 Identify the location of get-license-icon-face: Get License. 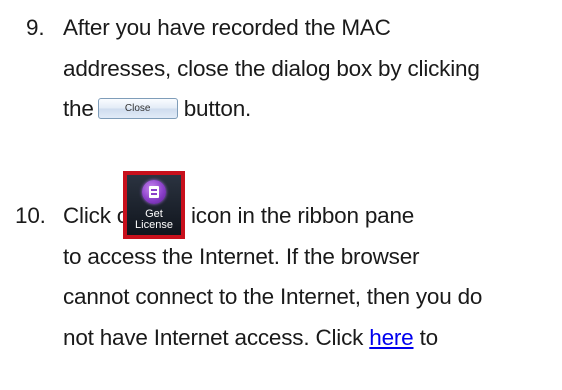
(154, 205).